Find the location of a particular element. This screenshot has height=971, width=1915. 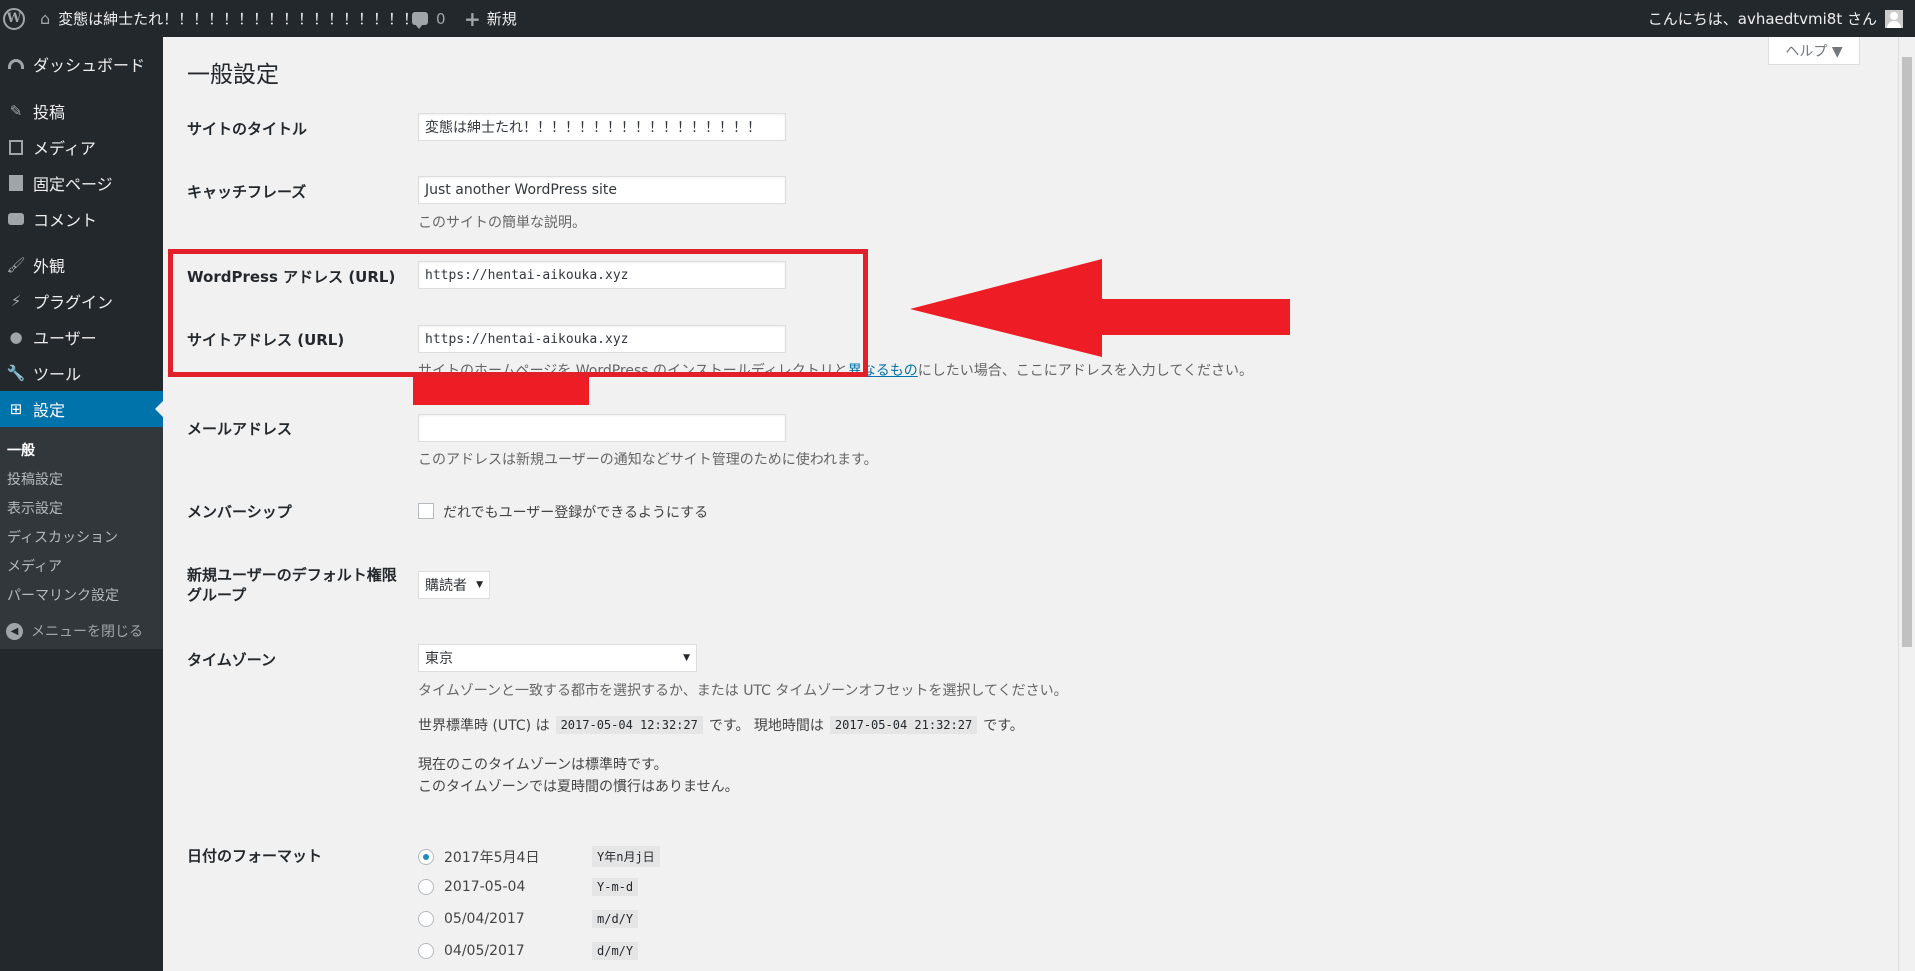

annotation-arrow-icon is located at coordinates (1100, 308).